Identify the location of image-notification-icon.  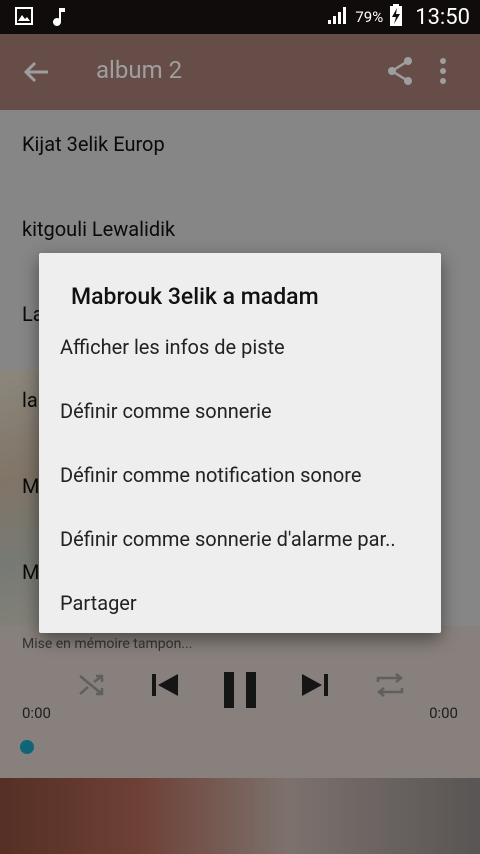
(24, 19).